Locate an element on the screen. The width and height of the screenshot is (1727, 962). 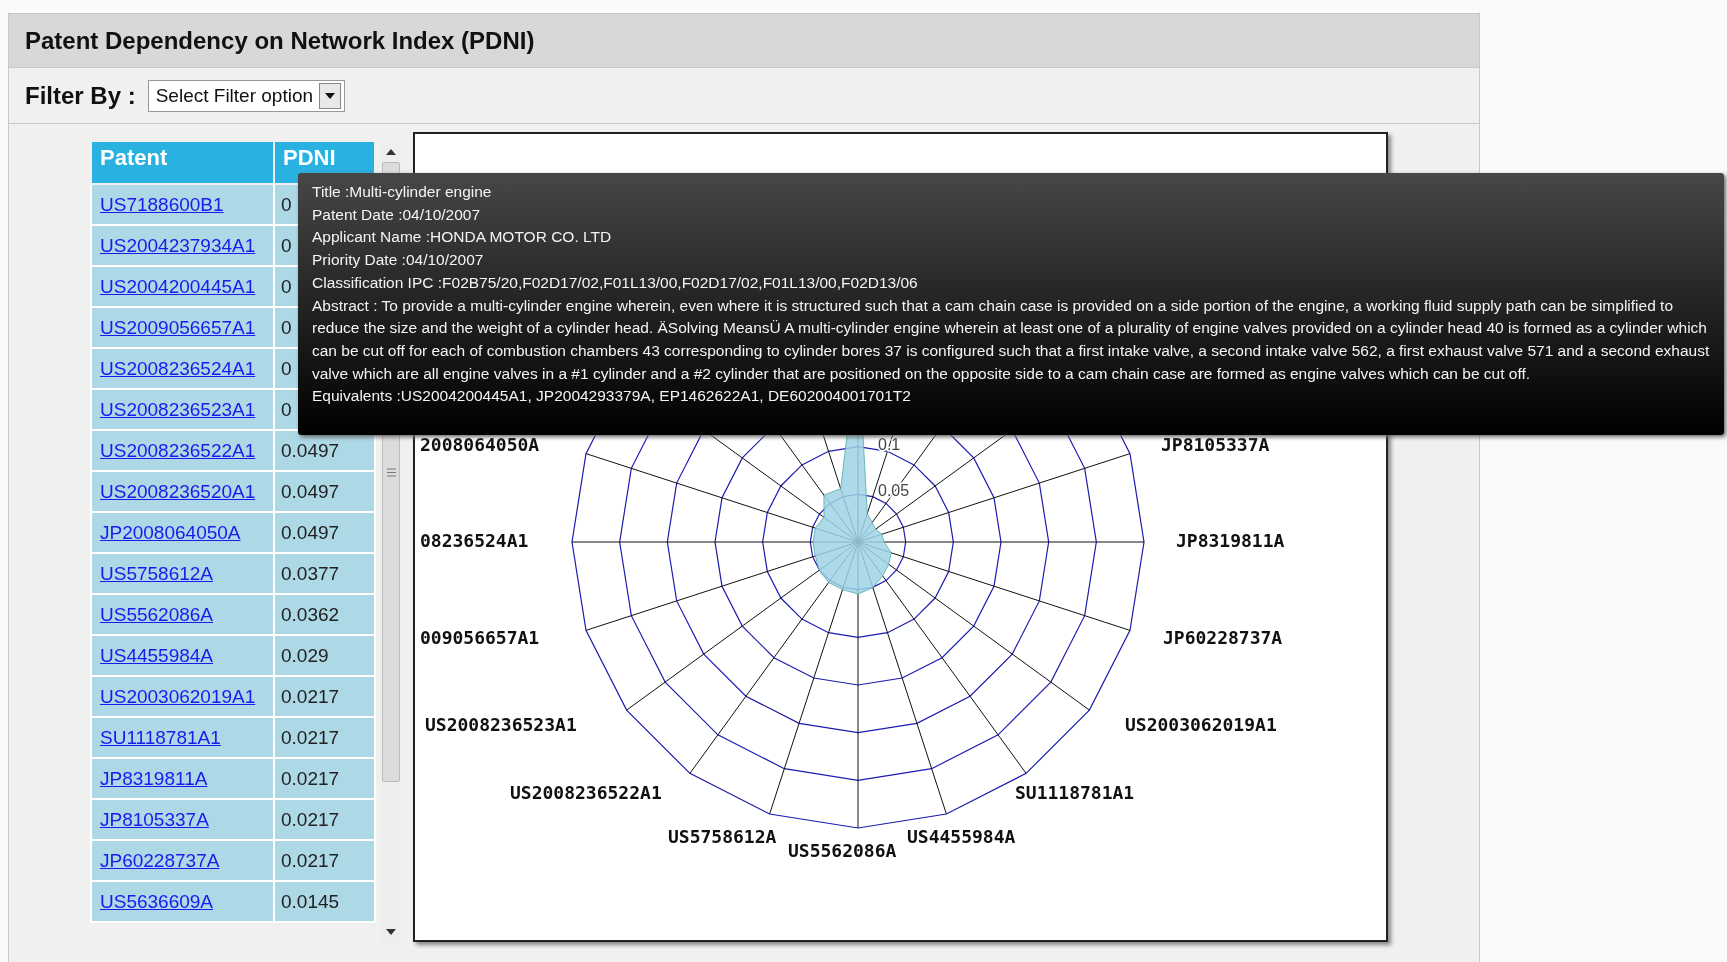
axis-label: US5562086A is located at coordinates (842, 850).